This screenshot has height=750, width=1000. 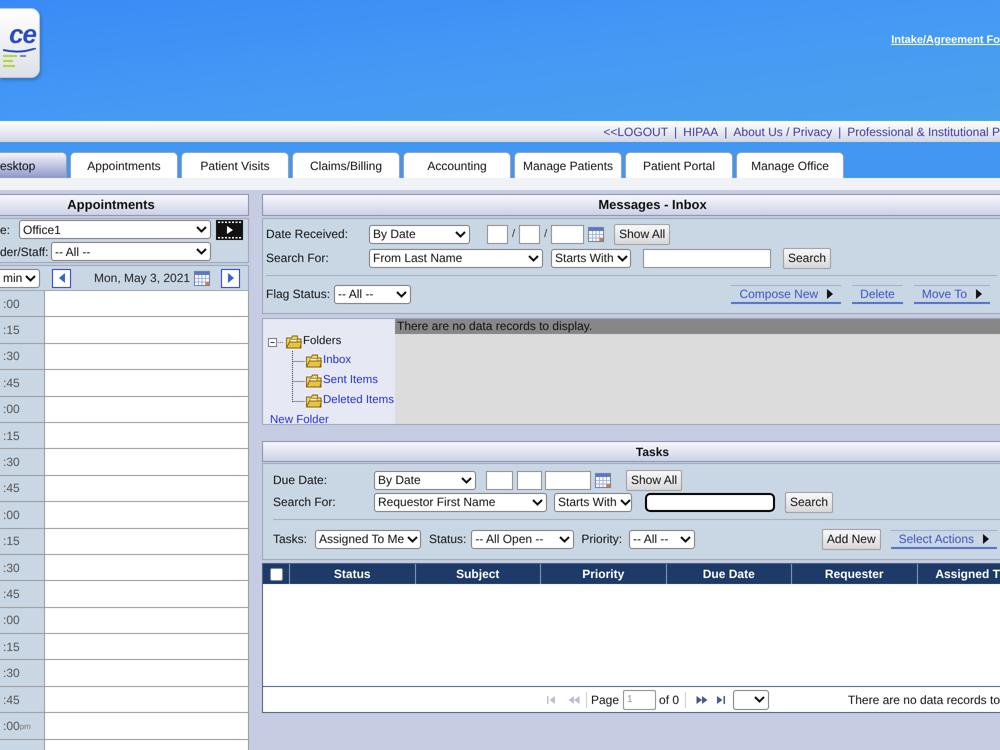 I want to click on next-day-button, so click(x=230, y=278).